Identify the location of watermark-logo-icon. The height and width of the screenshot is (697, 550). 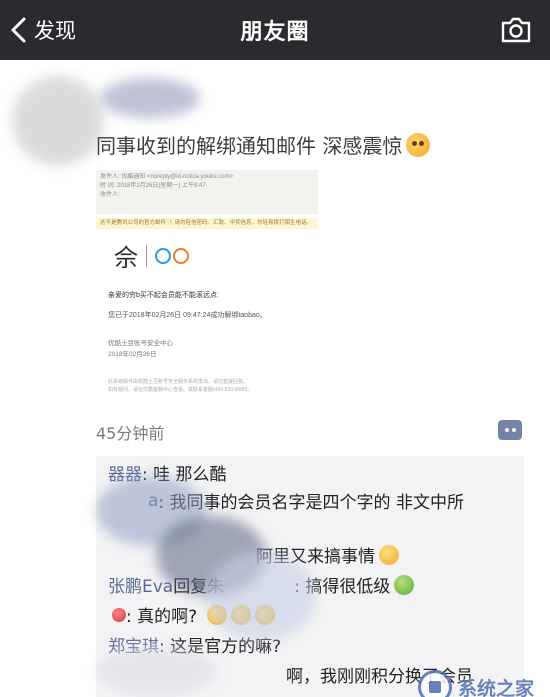
(435, 683).